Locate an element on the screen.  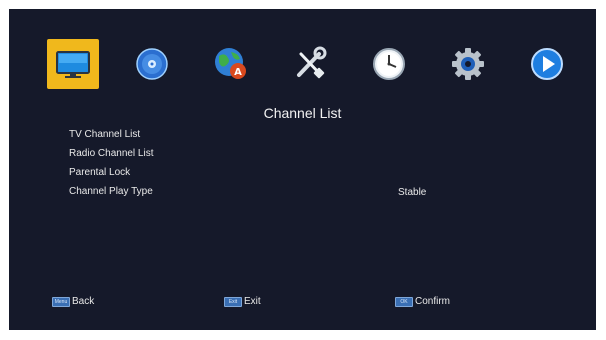
menu-item-parental-lock: Parental Lock is located at coordinates (99, 172).